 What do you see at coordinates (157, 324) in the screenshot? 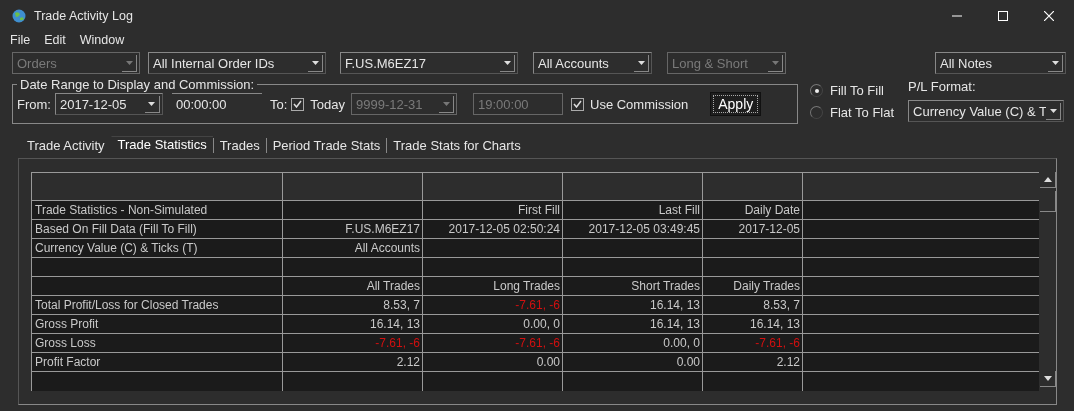
I see `table-cell: Gross Profit` at bounding box center [157, 324].